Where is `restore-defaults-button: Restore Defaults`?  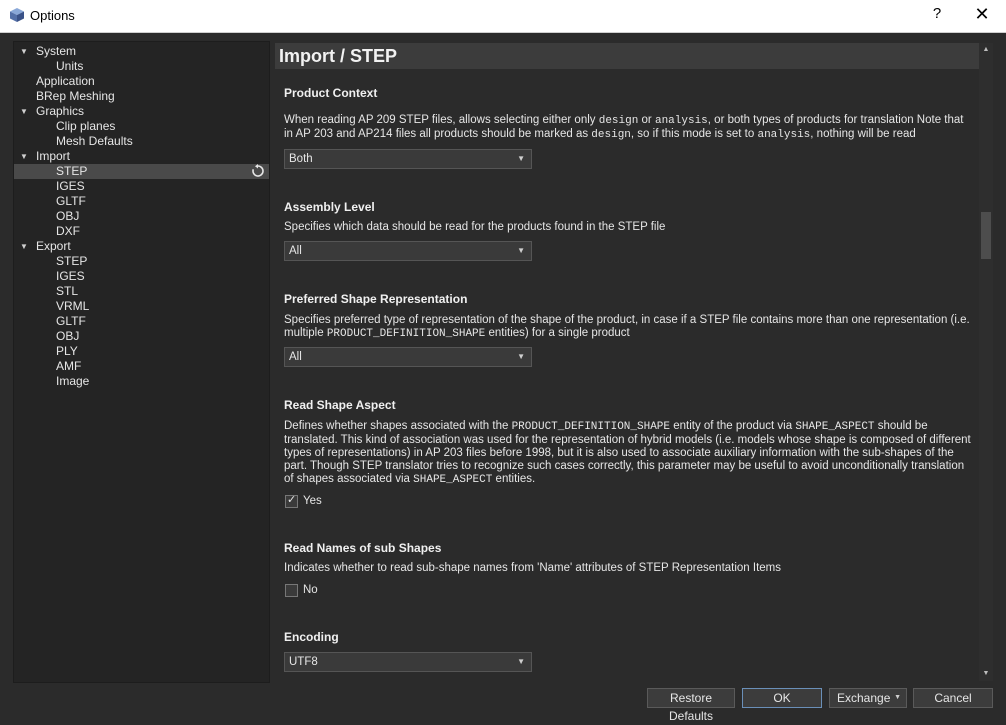
restore-defaults-button: Restore Defaults is located at coordinates (691, 705).